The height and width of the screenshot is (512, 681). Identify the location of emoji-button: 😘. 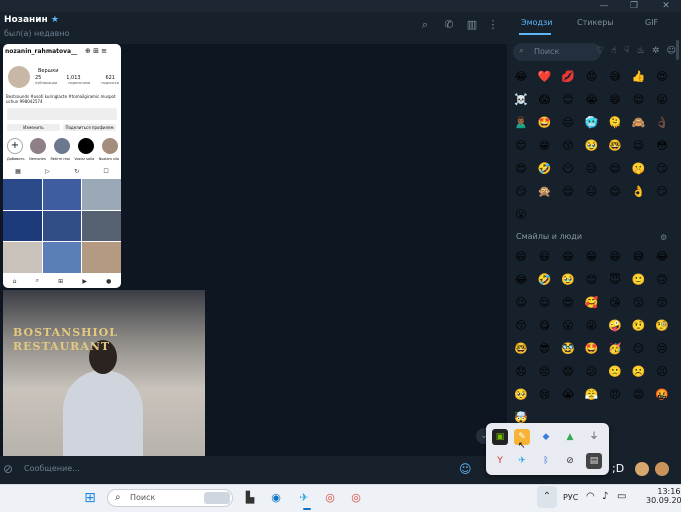
(615, 303).